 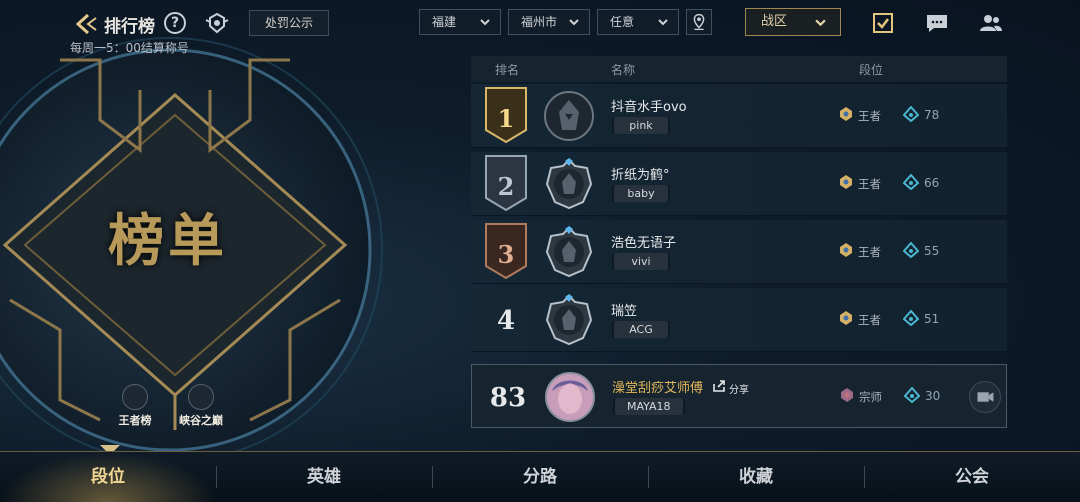 What do you see at coordinates (932, 183) in the screenshot?
I see `star-count: 66` at bounding box center [932, 183].